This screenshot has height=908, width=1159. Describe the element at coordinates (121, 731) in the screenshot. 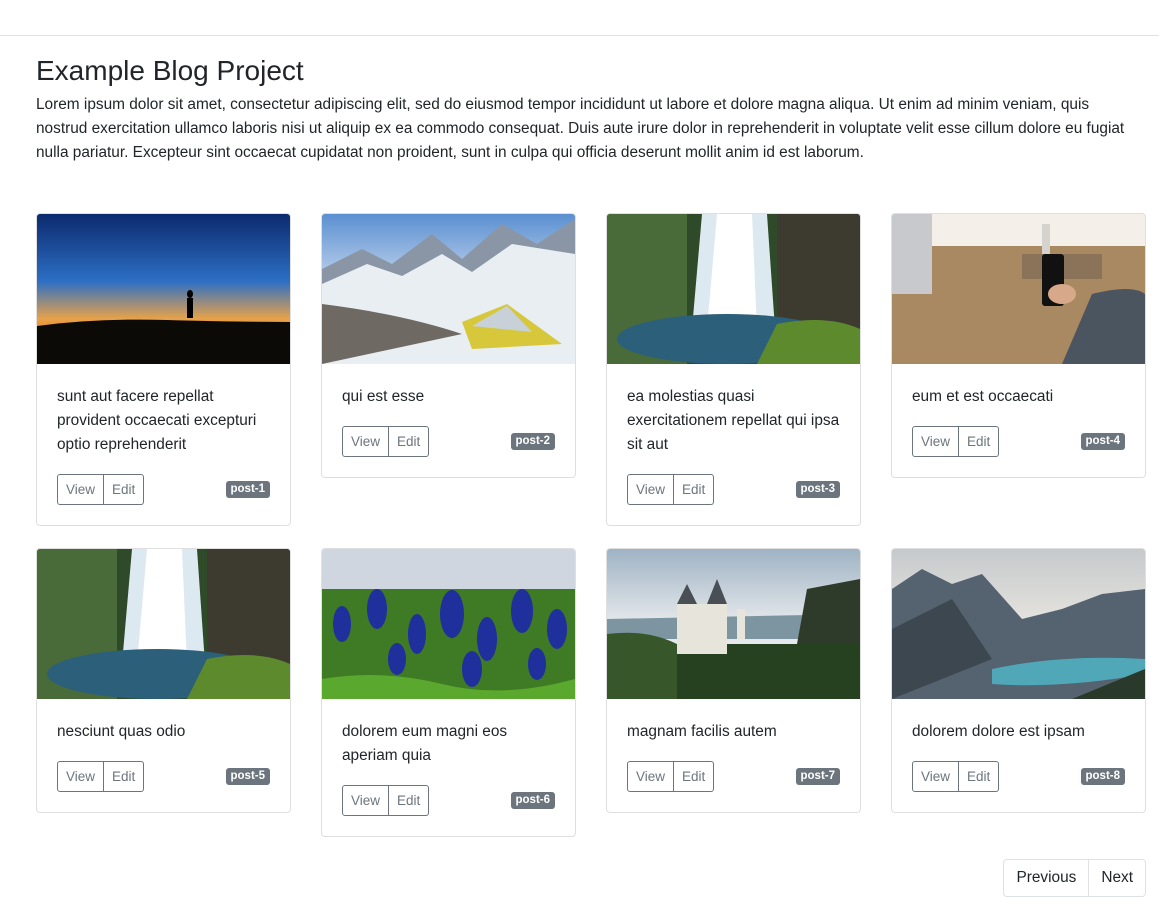

I see `post-title: nesciunt quas odio` at that location.